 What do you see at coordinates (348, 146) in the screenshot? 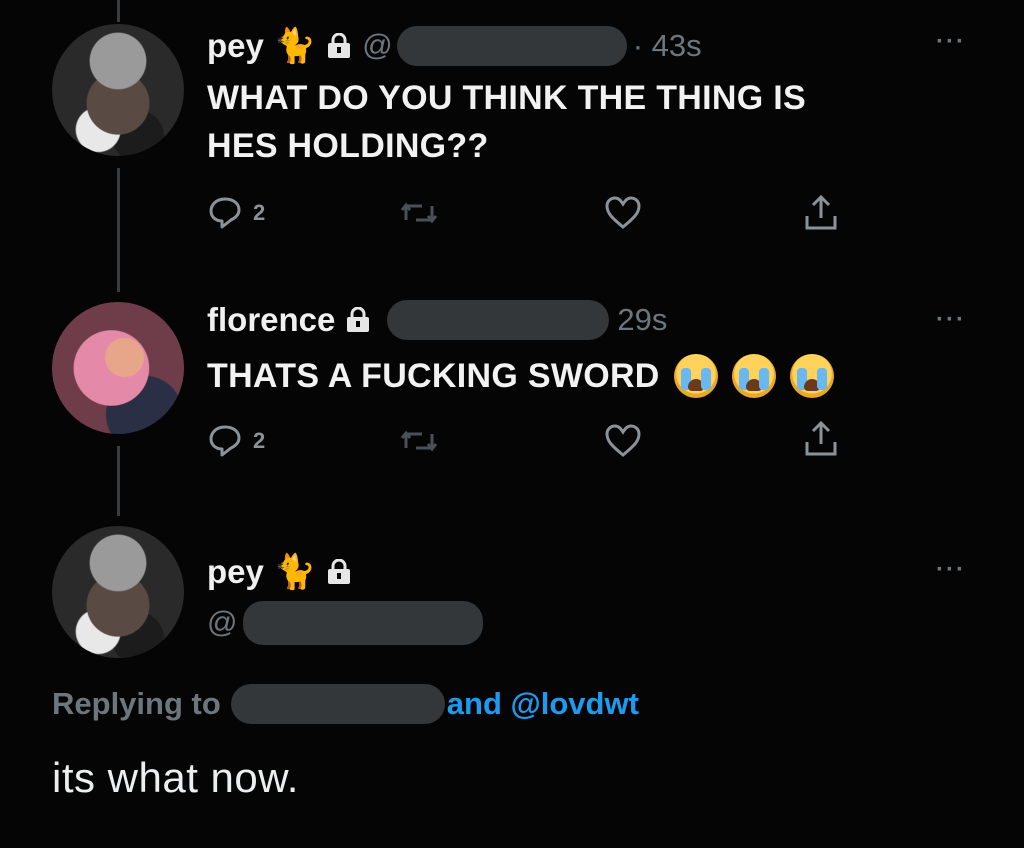
I see `tweet-text-line: HES HOLDING??` at bounding box center [348, 146].